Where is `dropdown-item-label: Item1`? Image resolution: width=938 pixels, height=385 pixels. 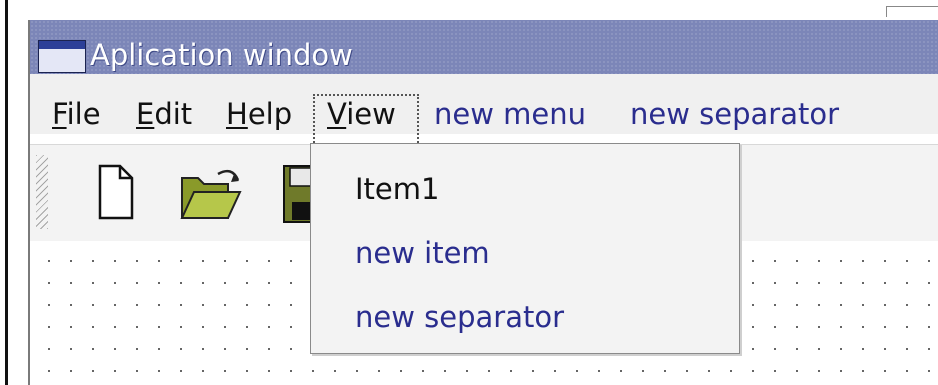
dropdown-item-label: Item1 is located at coordinates (397, 189).